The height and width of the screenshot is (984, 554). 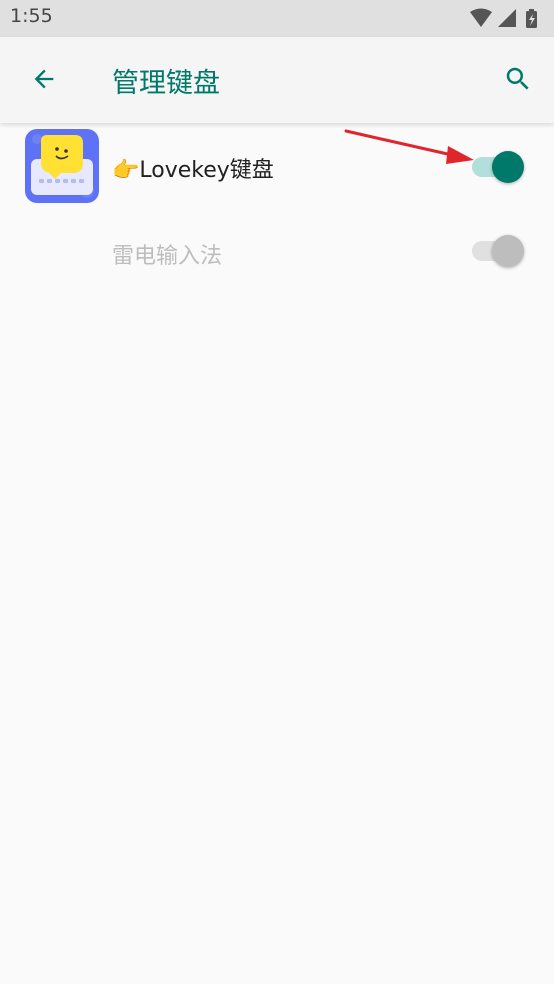 I want to click on signal-icon, so click(x=507, y=18).